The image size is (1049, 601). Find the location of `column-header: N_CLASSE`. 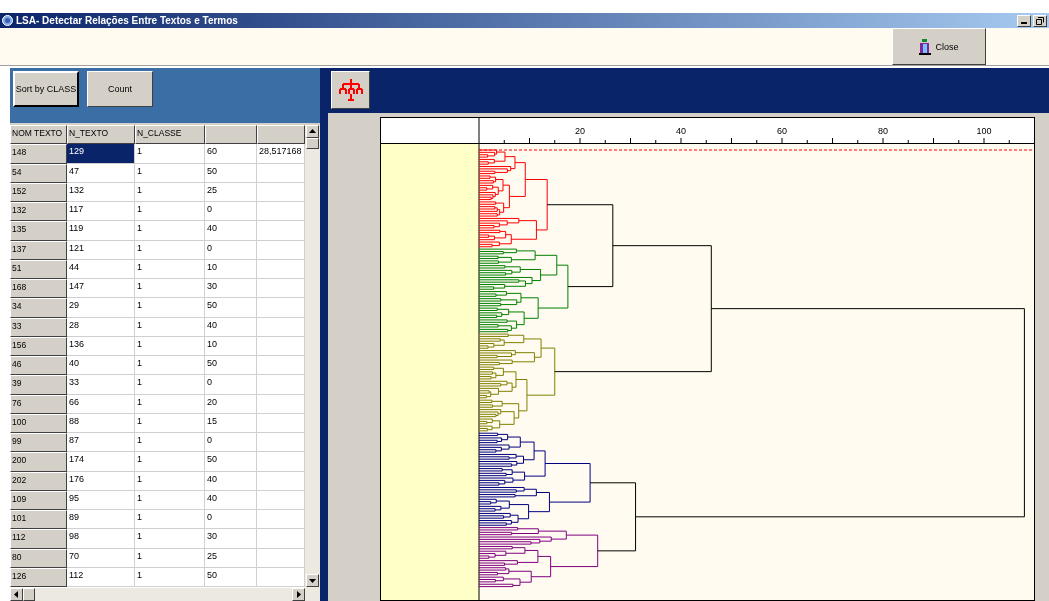

column-header: N_CLASSE is located at coordinates (170, 135).